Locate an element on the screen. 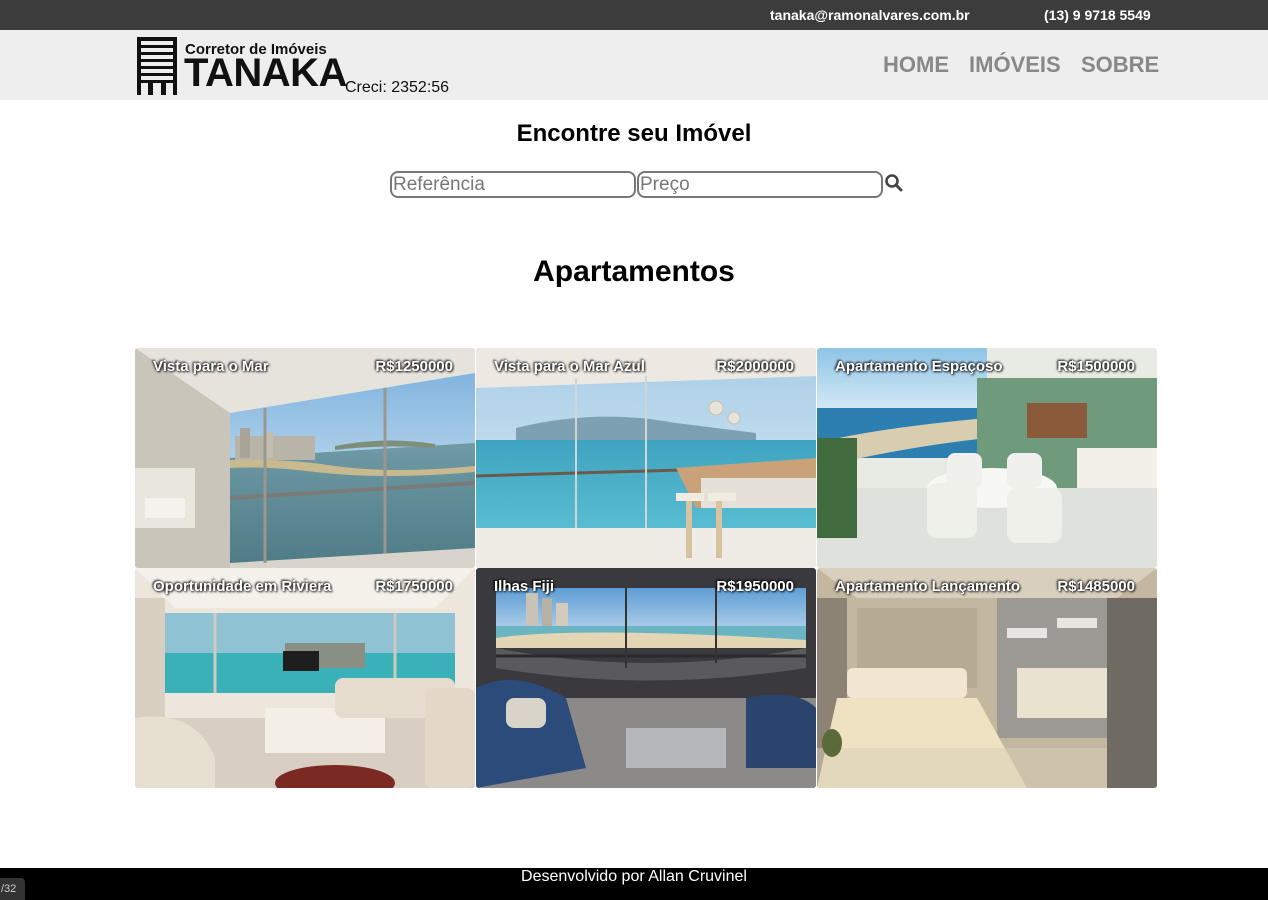 The height and width of the screenshot is (900, 1268). listing-card: Apartamento Lançamento R$1485000 is located at coordinates (987, 678).